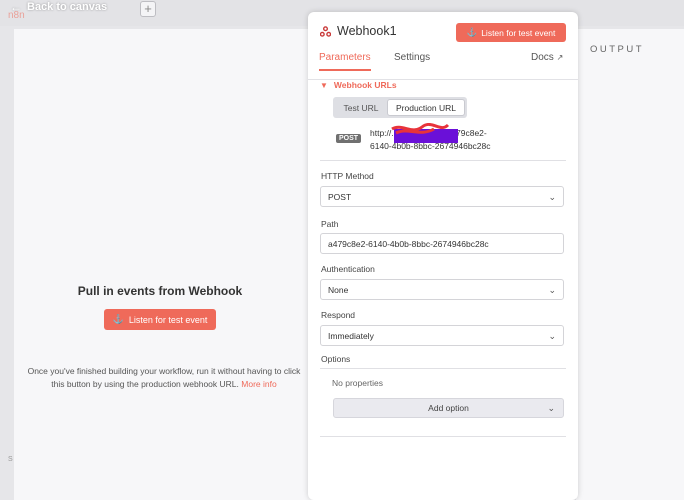  Describe the element at coordinates (168, 319) in the screenshot. I see `input-listen-label: Listen for test event` at that location.